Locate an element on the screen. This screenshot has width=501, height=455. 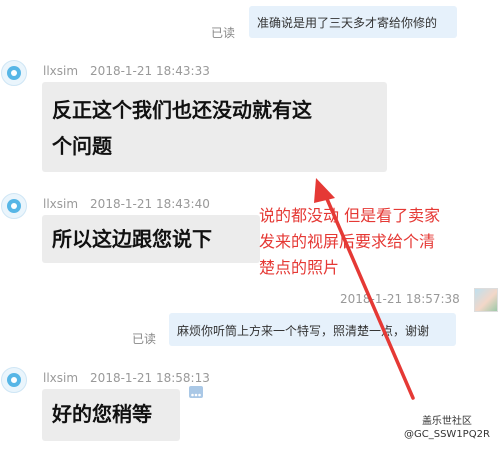
annotation-line: 发来的视屏后要求给个清 is located at coordinates (347, 241).